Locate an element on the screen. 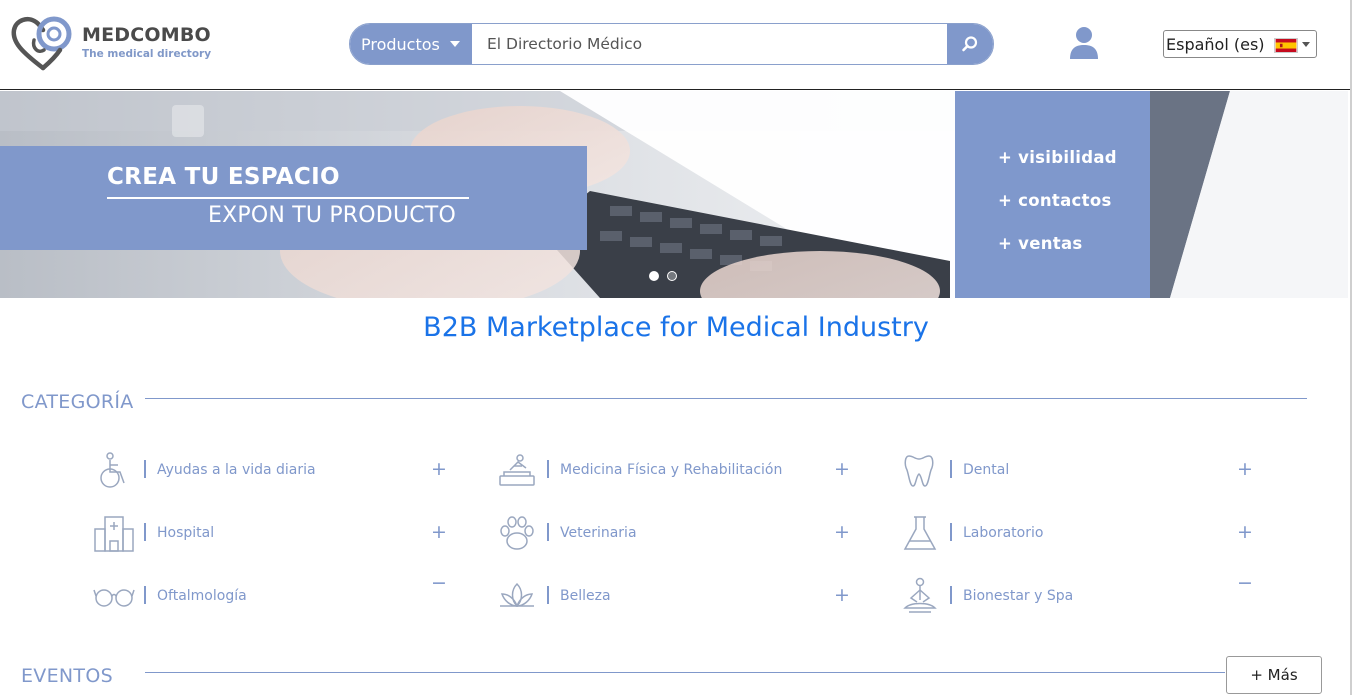  search-icon is located at coordinates (970, 44).